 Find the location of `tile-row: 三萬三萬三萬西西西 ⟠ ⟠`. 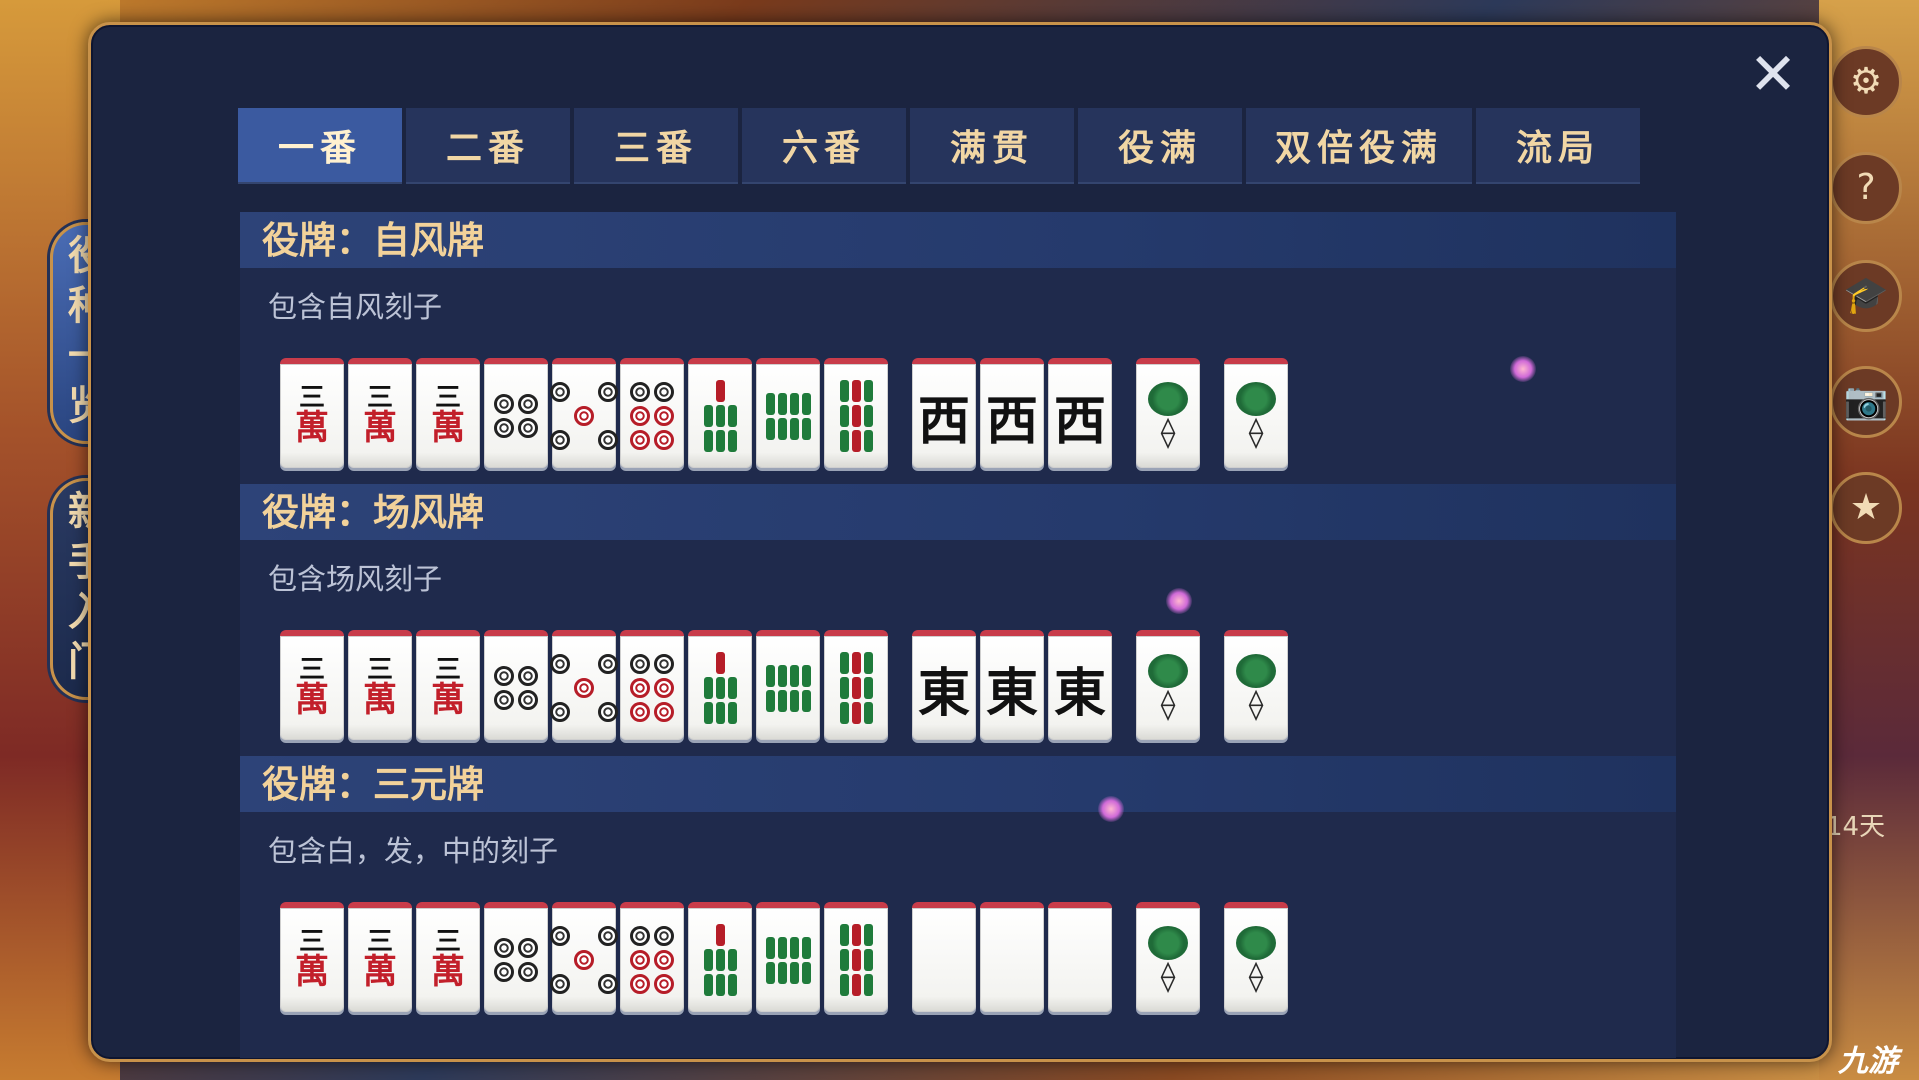

tile-row: 三萬三萬三萬西西西 ⟠ ⟠ is located at coordinates (786, 413).